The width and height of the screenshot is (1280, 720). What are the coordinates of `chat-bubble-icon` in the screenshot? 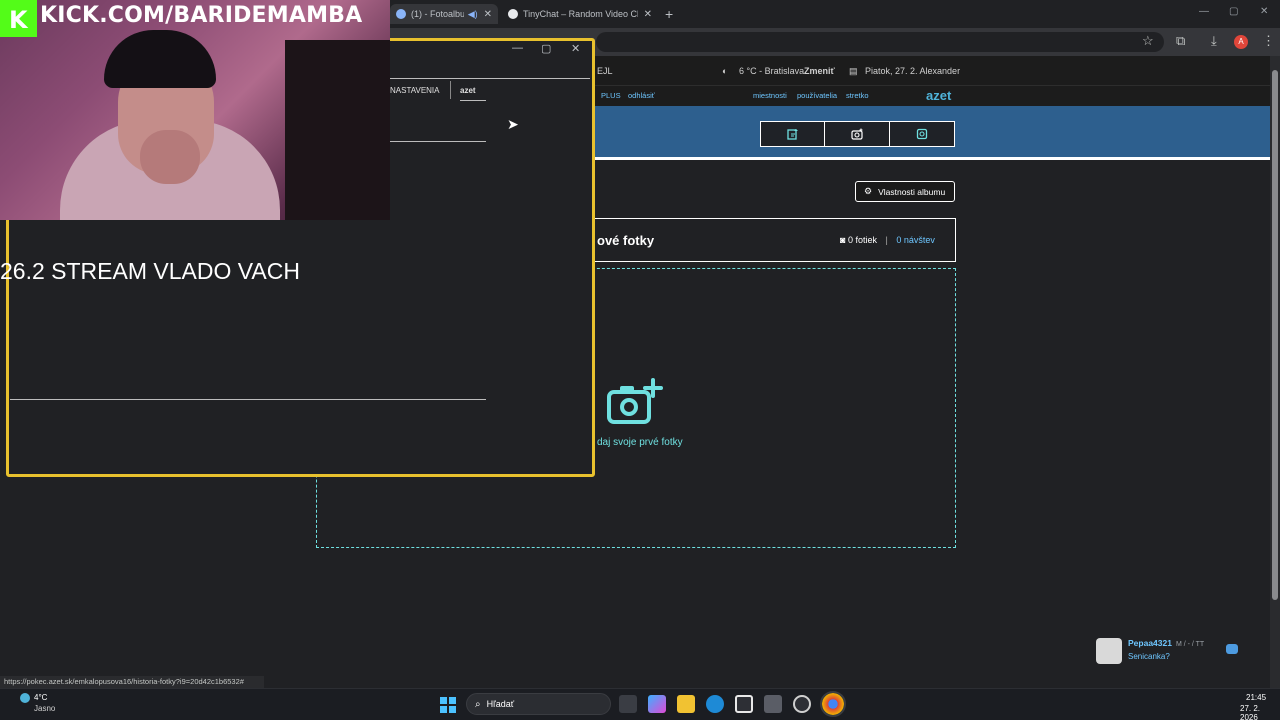 It's located at (1232, 649).